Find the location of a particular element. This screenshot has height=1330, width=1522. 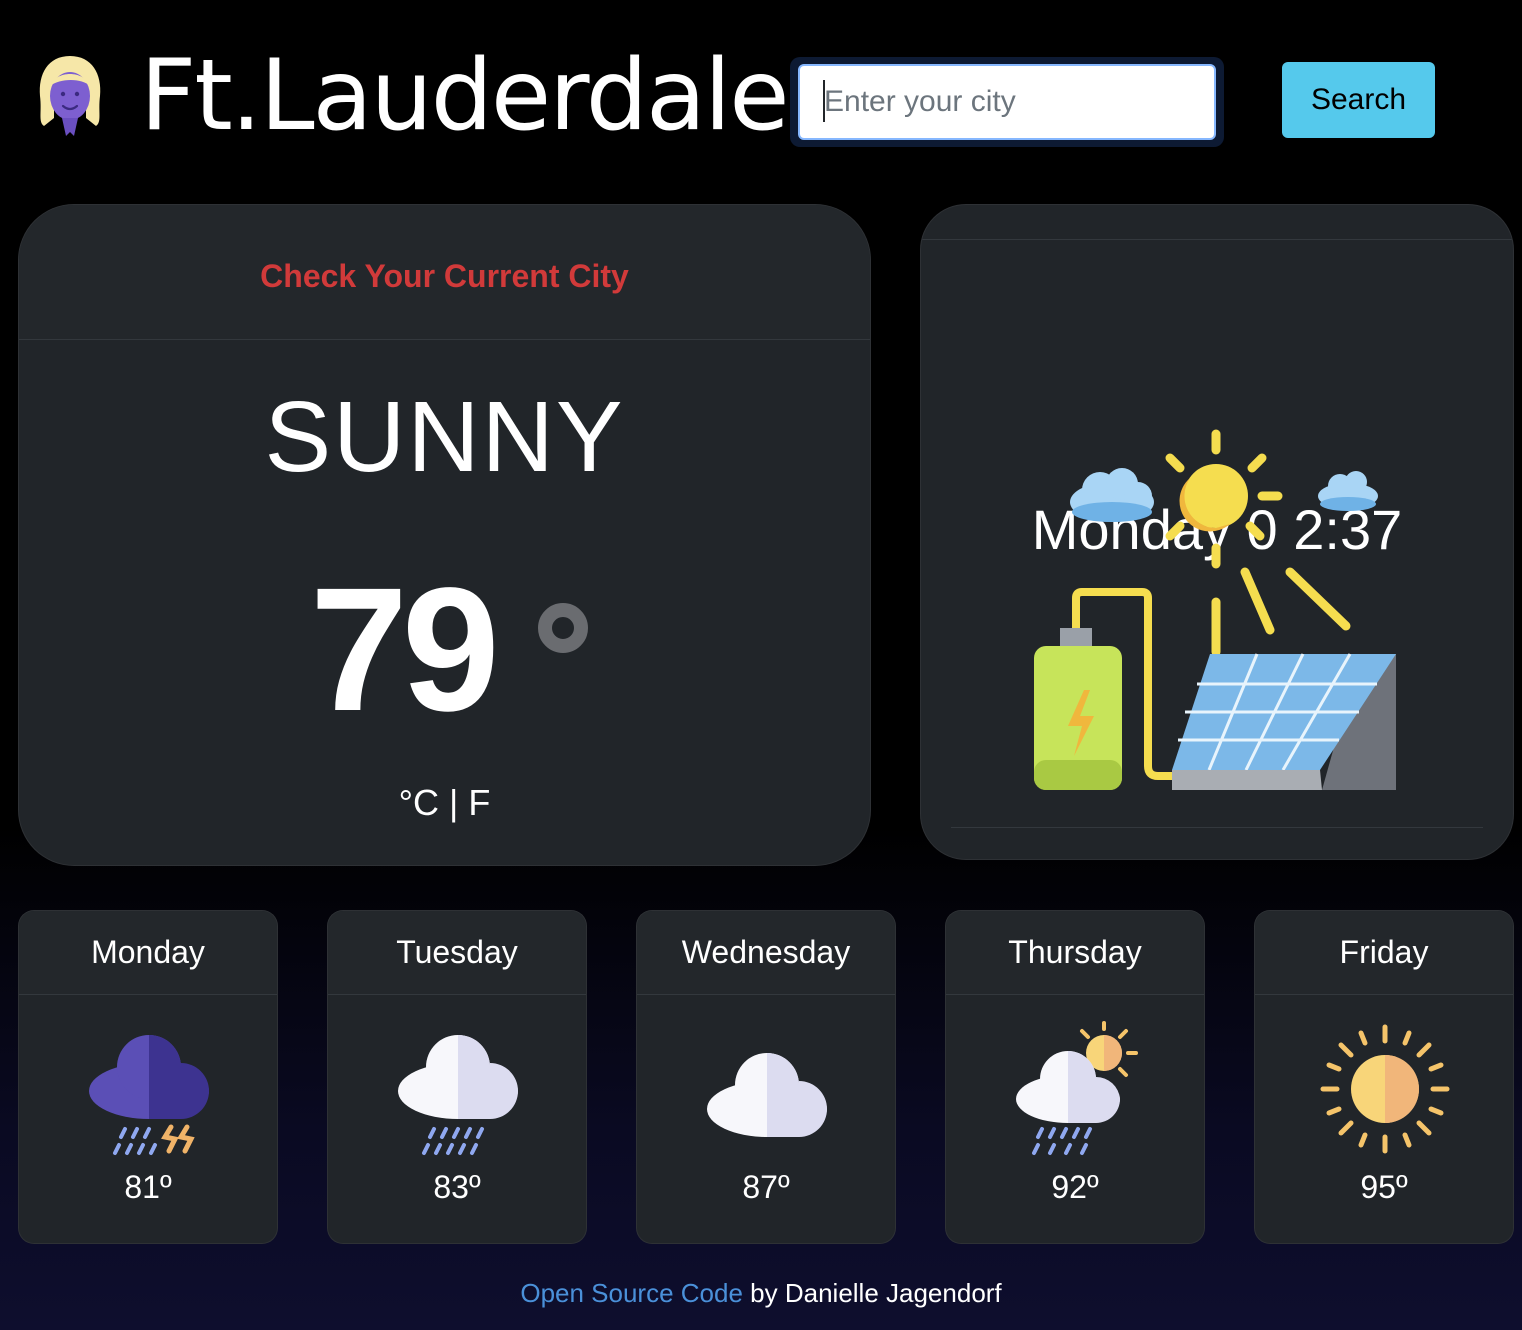

forecast-day-label: Thursday is located at coordinates (1075, 953).